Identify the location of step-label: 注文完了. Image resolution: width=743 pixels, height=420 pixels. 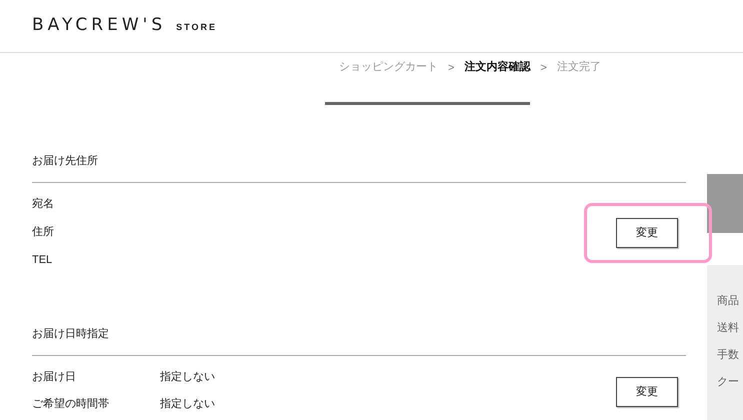
(578, 67).